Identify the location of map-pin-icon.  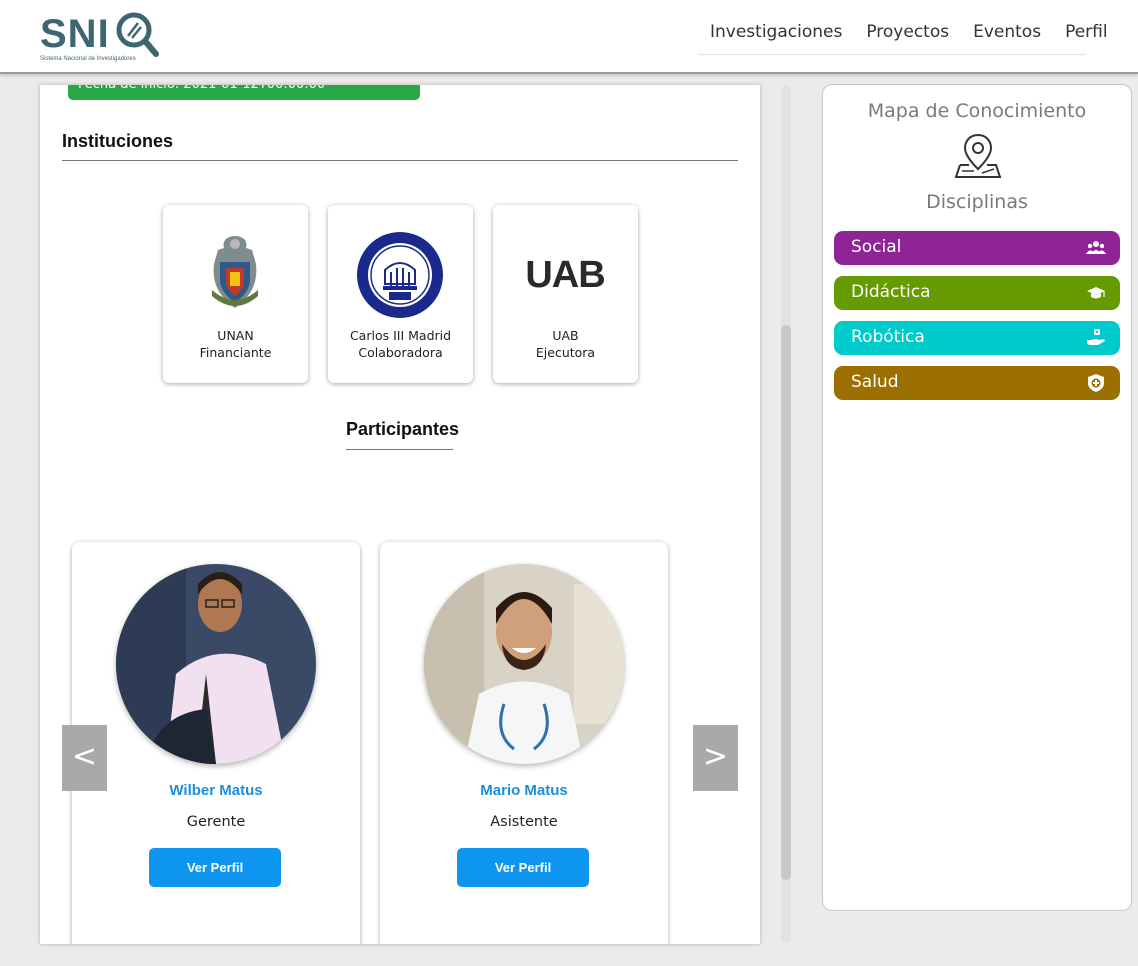
(978, 155).